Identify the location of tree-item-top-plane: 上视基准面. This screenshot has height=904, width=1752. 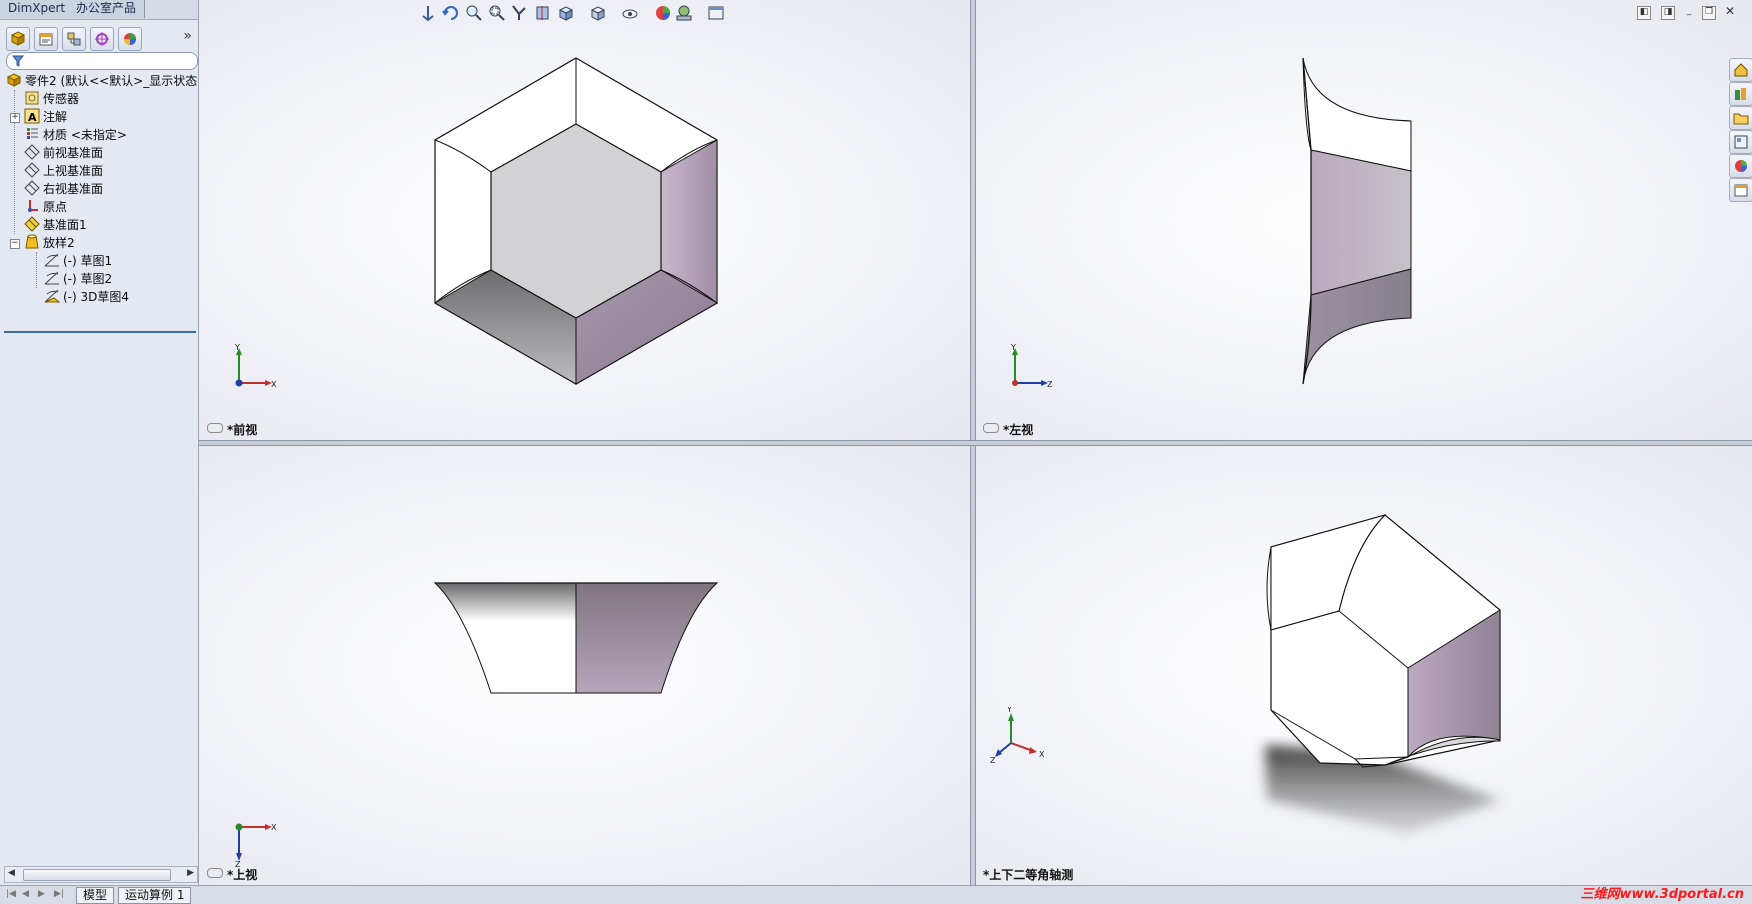
(63, 171).